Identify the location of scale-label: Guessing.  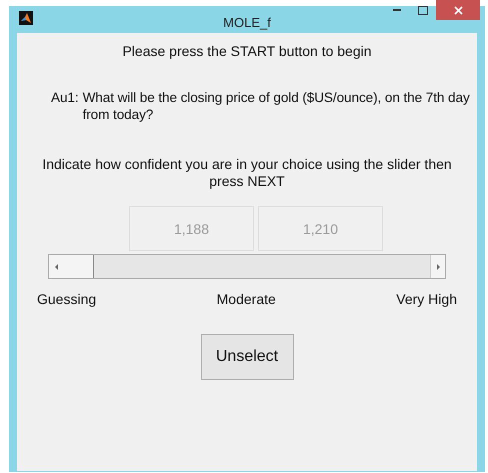
(66, 299).